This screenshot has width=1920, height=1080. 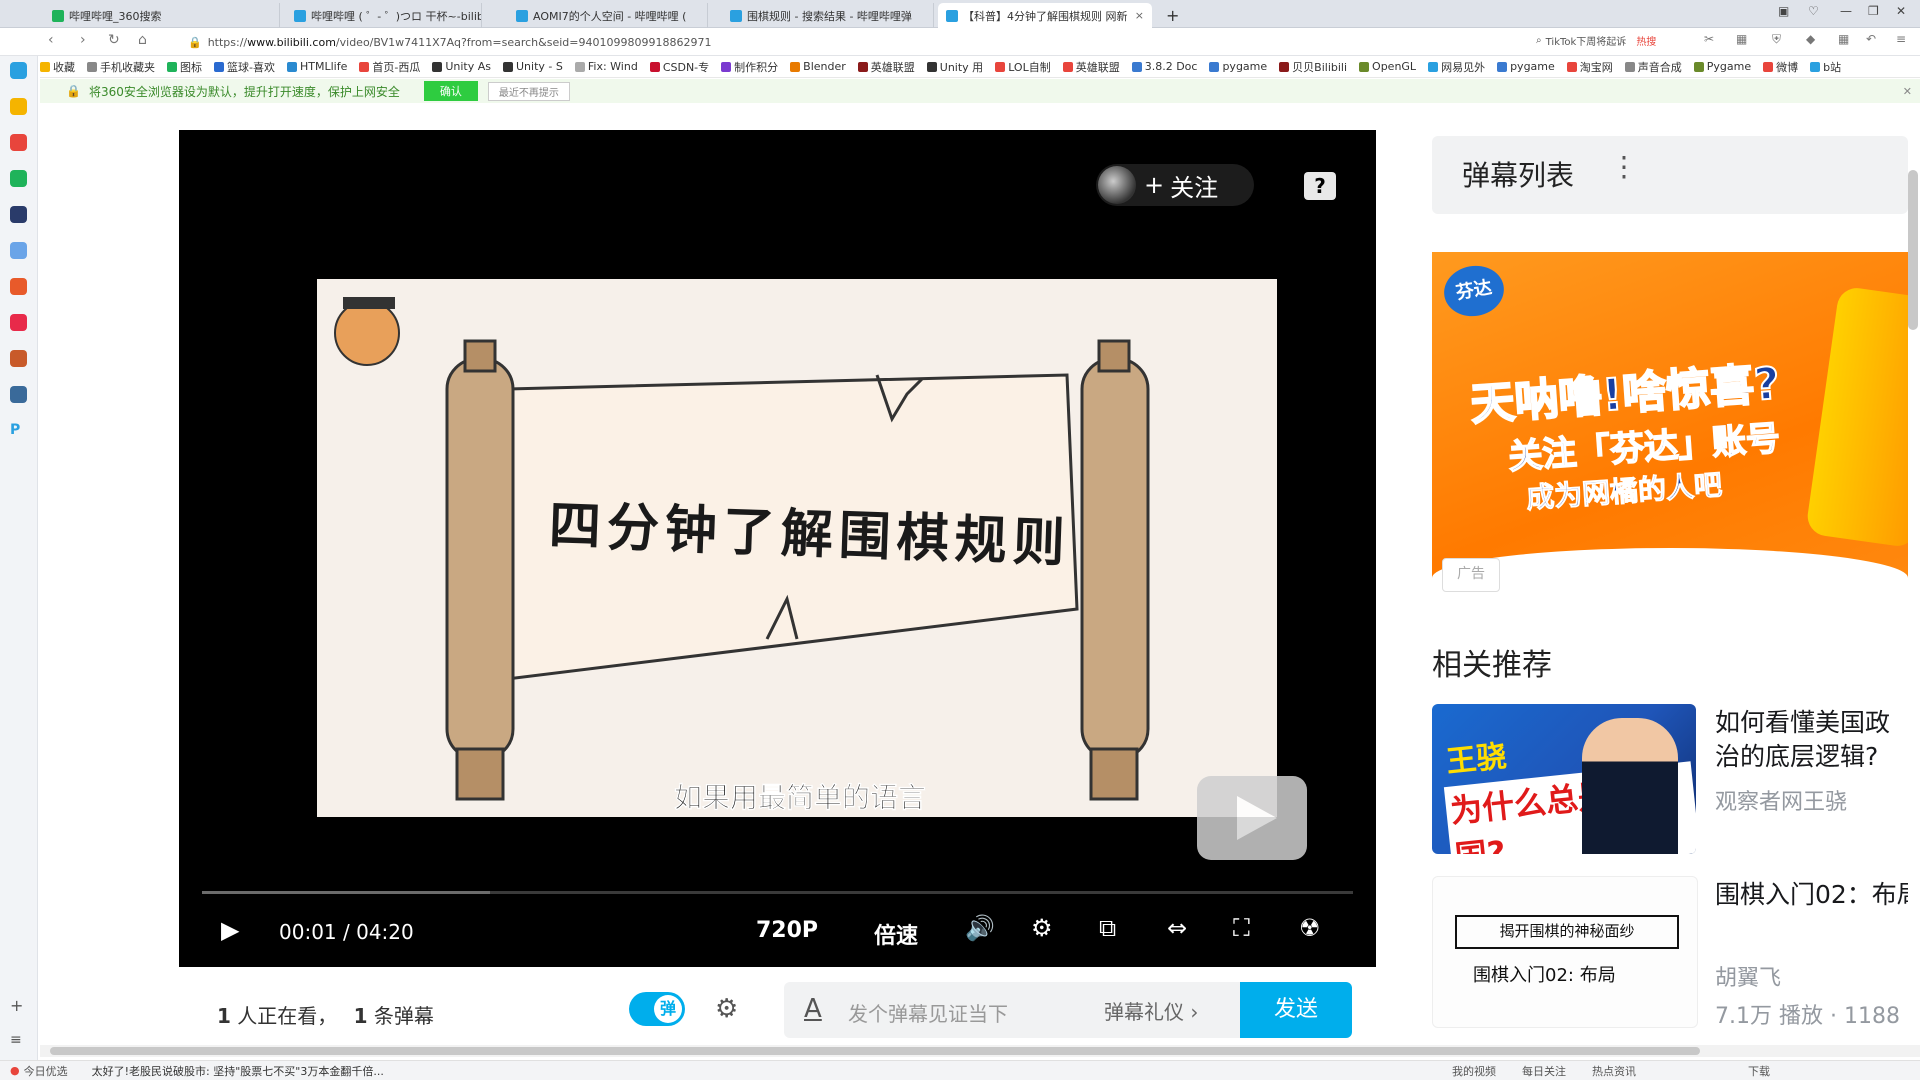 What do you see at coordinates (18, 322) in the screenshot?
I see `video-icon` at bounding box center [18, 322].